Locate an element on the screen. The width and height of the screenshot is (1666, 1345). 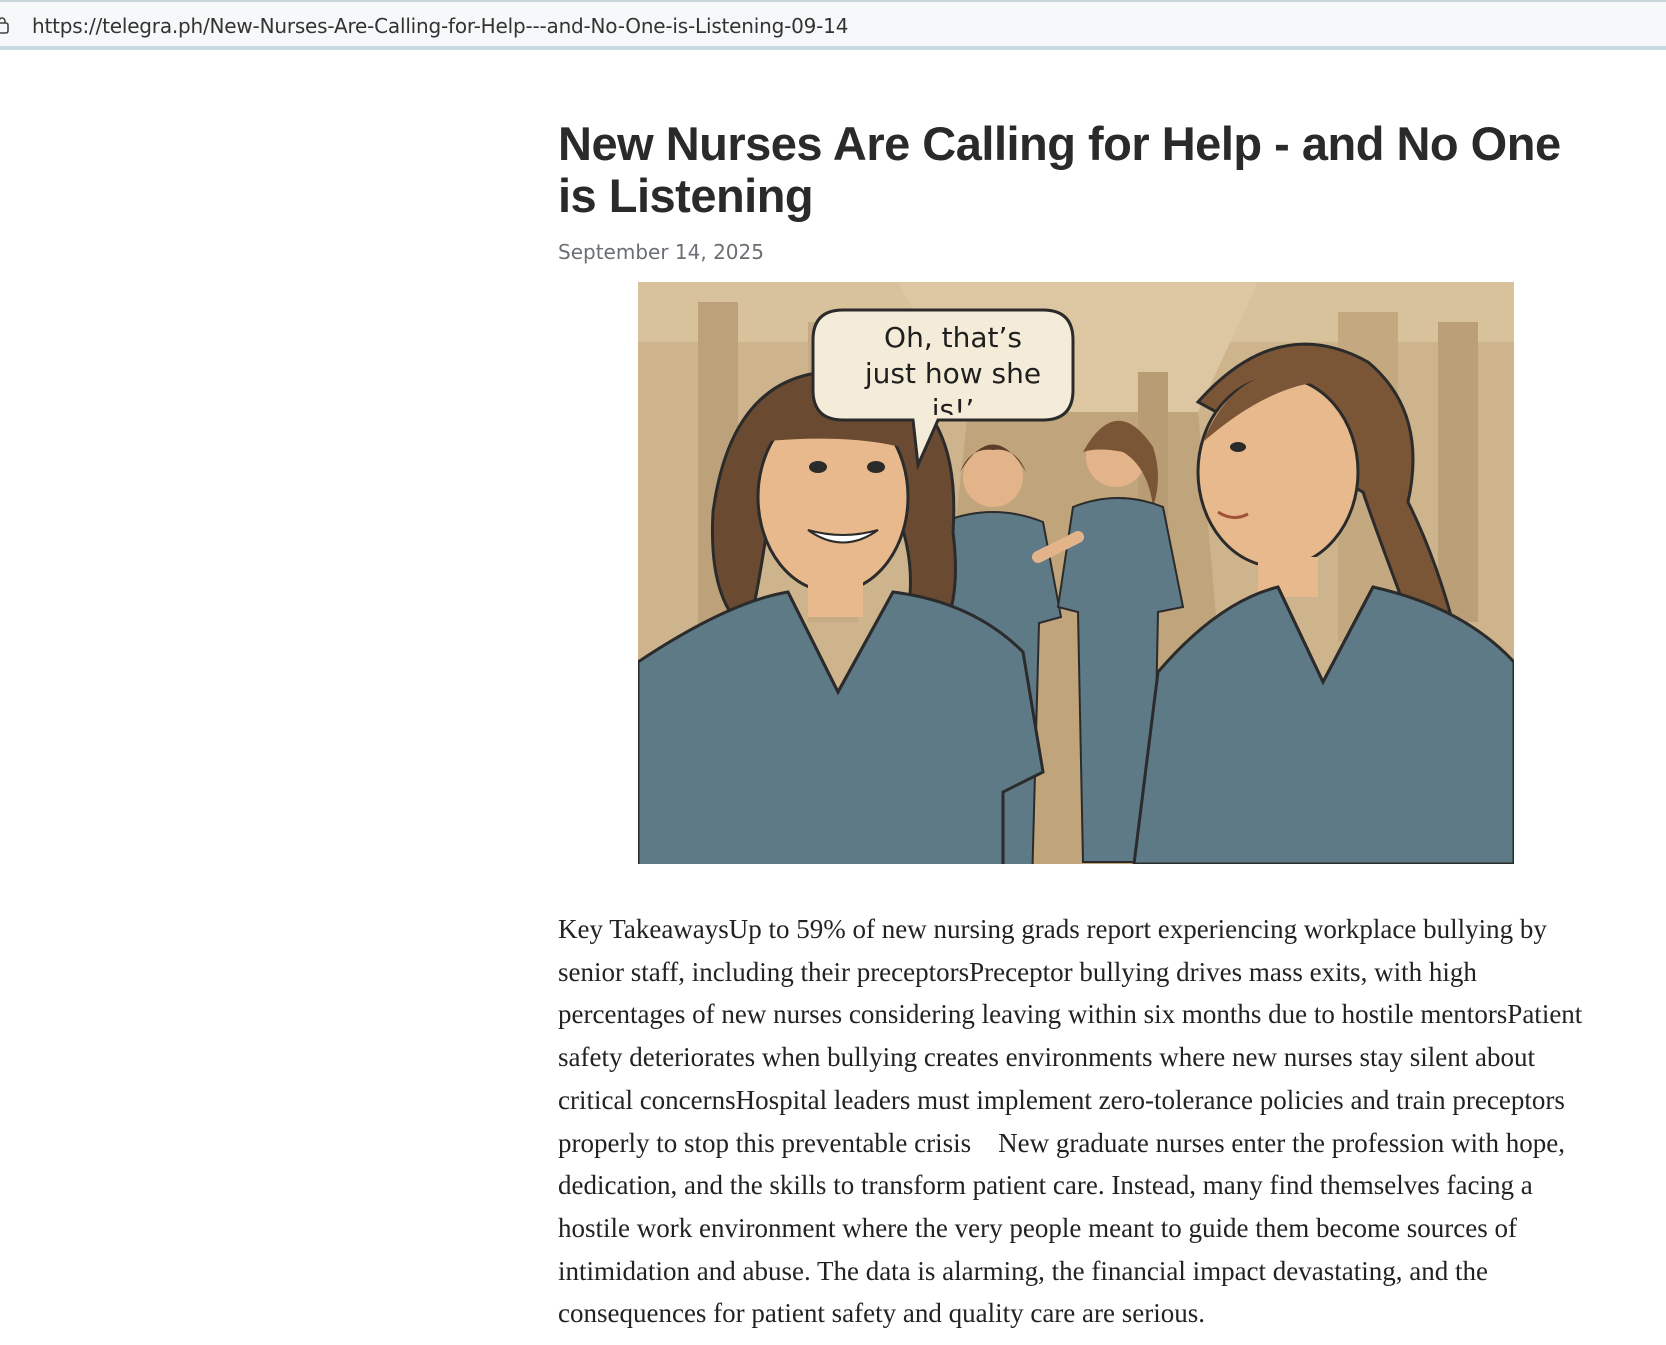
speech-bubble-text: Oh, that’s just how she is!’ is located at coordinates (953, 368).